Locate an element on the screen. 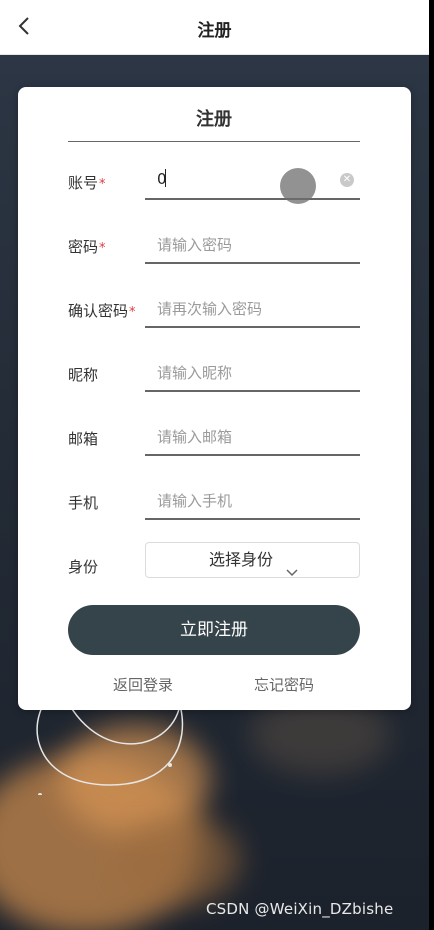  account-label: 账号* is located at coordinates (87, 183).